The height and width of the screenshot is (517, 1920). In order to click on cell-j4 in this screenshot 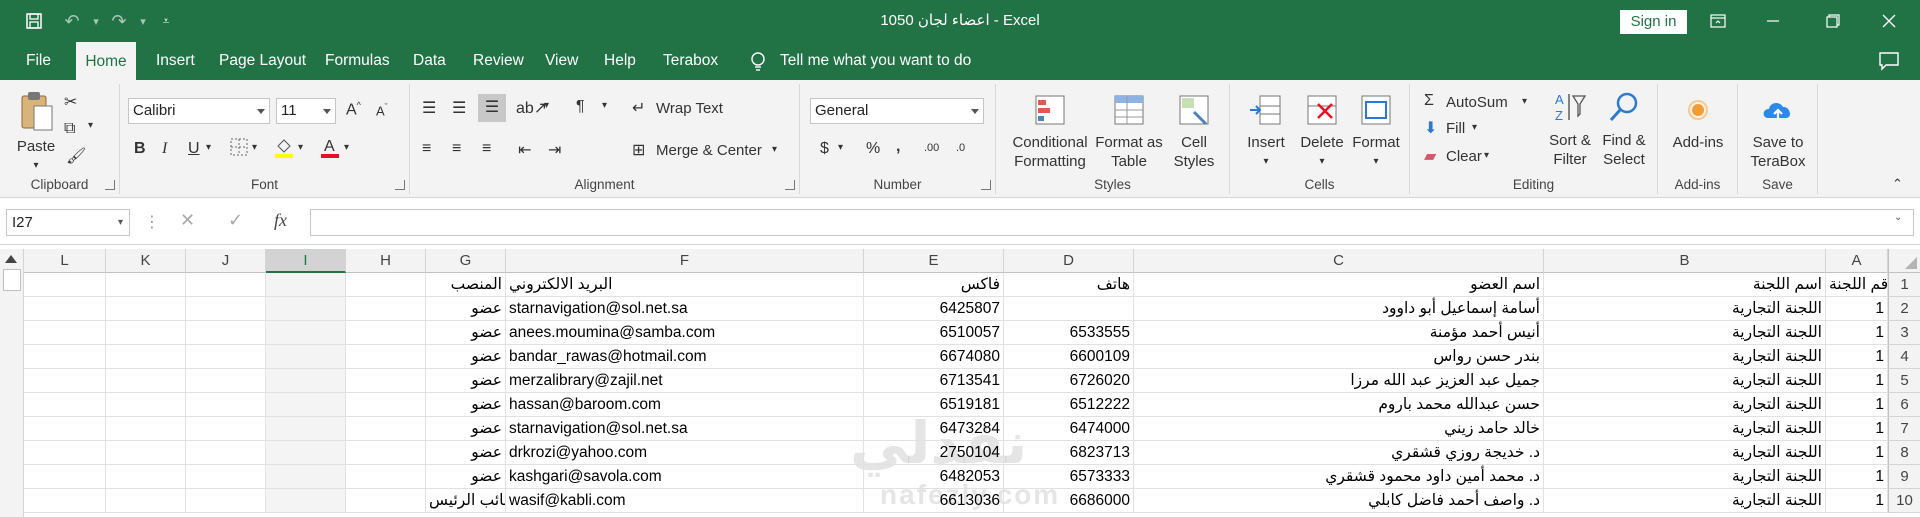, I will do `click(226, 357)`.